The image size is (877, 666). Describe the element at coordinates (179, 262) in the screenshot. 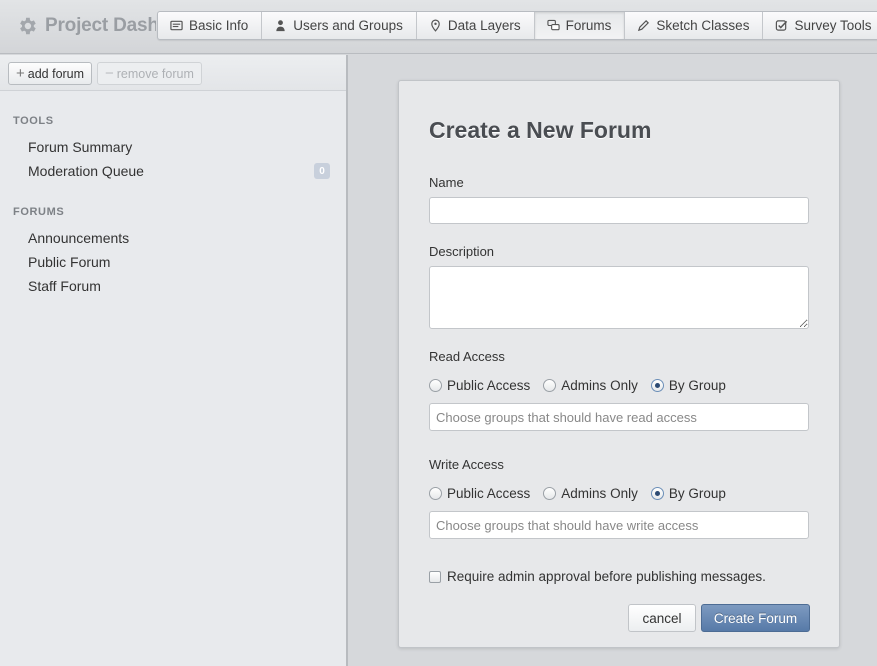

I see `sidebar-item-public-forum: Public Forum` at that location.